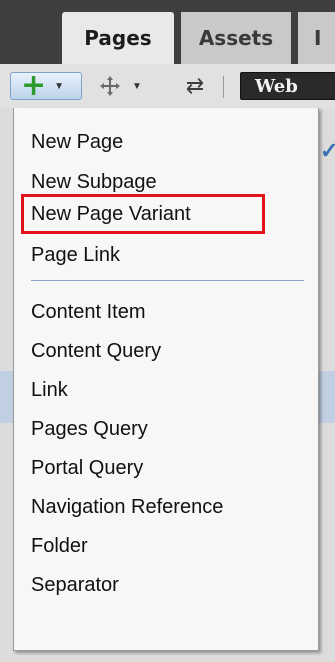  Describe the element at coordinates (110, 86) in the screenshot. I see `move-icon` at that location.